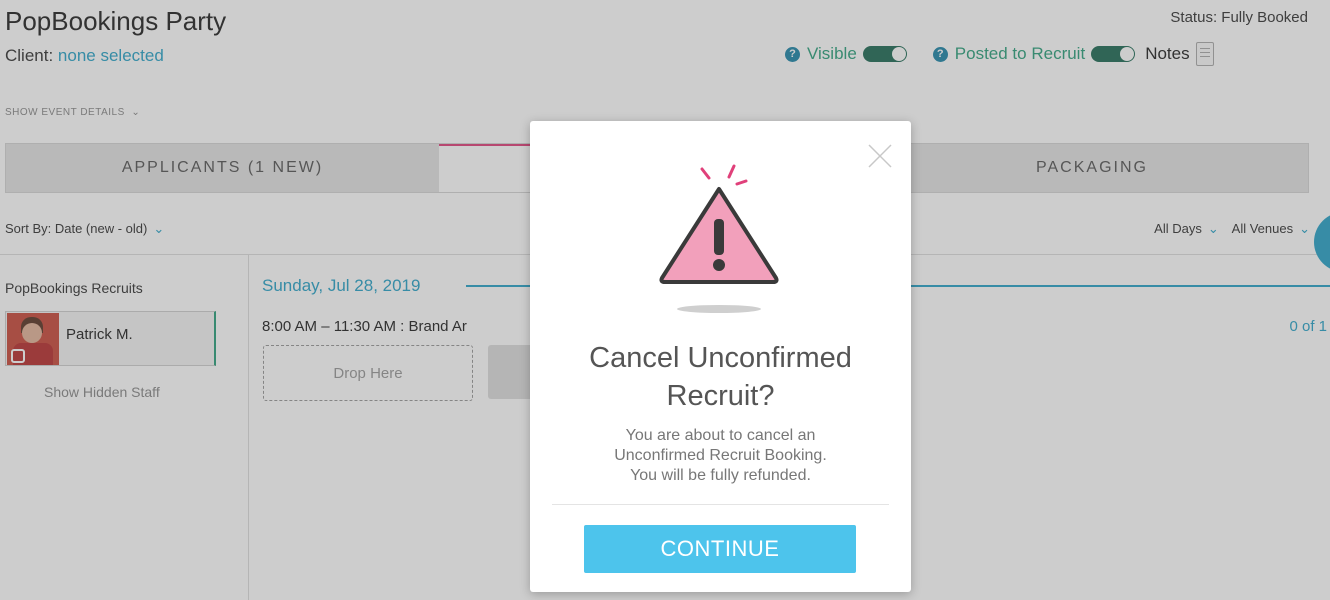 Image resolution: width=1330 pixels, height=600 pixels. What do you see at coordinates (720, 504) in the screenshot?
I see `divider` at bounding box center [720, 504].